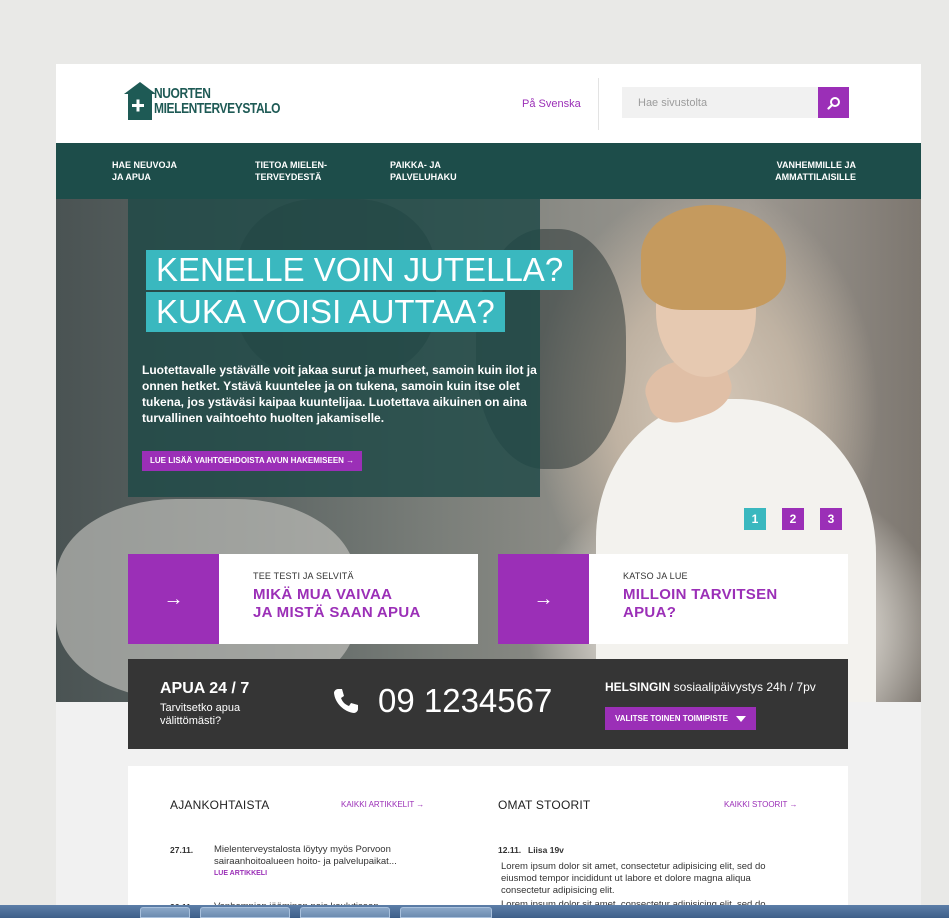 Image resolution: width=949 pixels, height=918 pixels. I want to click on os-taskbar, so click(474, 911).